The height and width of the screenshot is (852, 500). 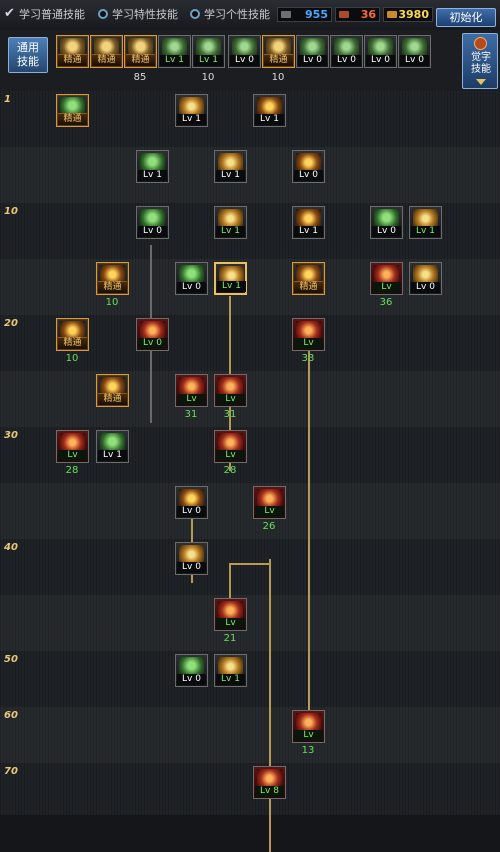 What do you see at coordinates (308, 166) in the screenshot?
I see `skill-node-6: Lv 0` at bounding box center [308, 166].